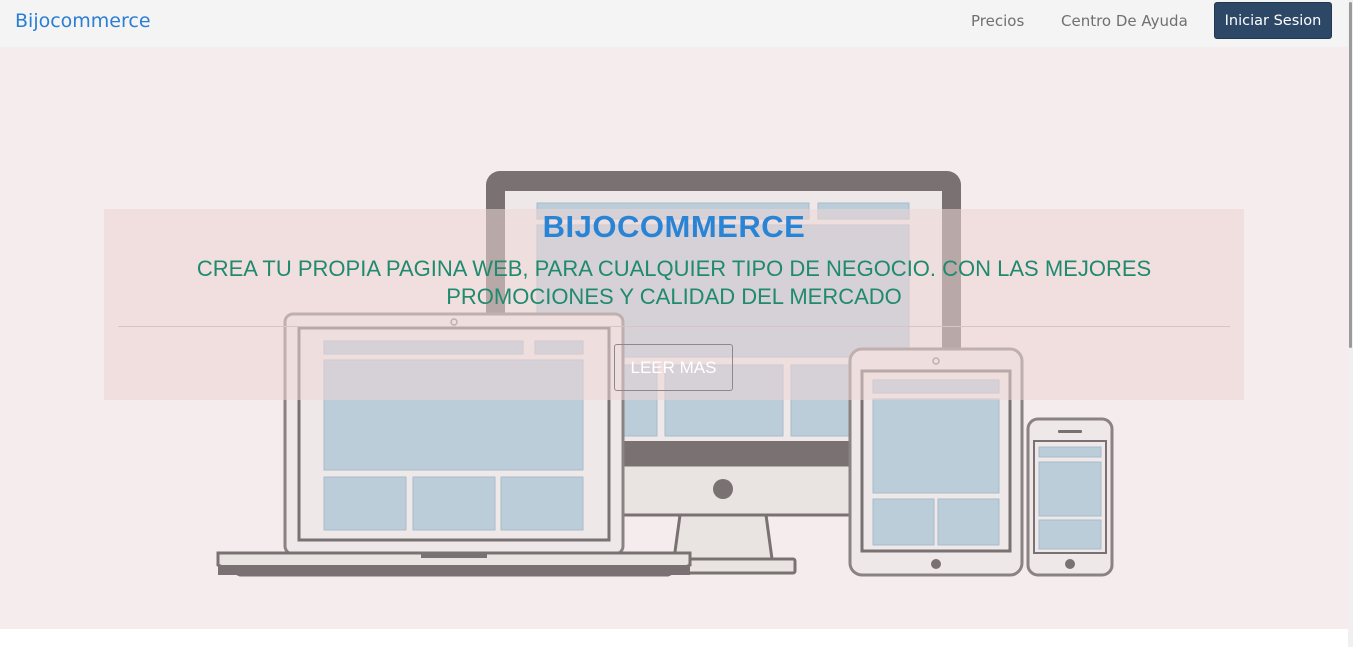 Image resolution: width=1353 pixels, height=647 pixels. I want to click on hero-title: BIJOCOMMERCE, so click(674, 226).